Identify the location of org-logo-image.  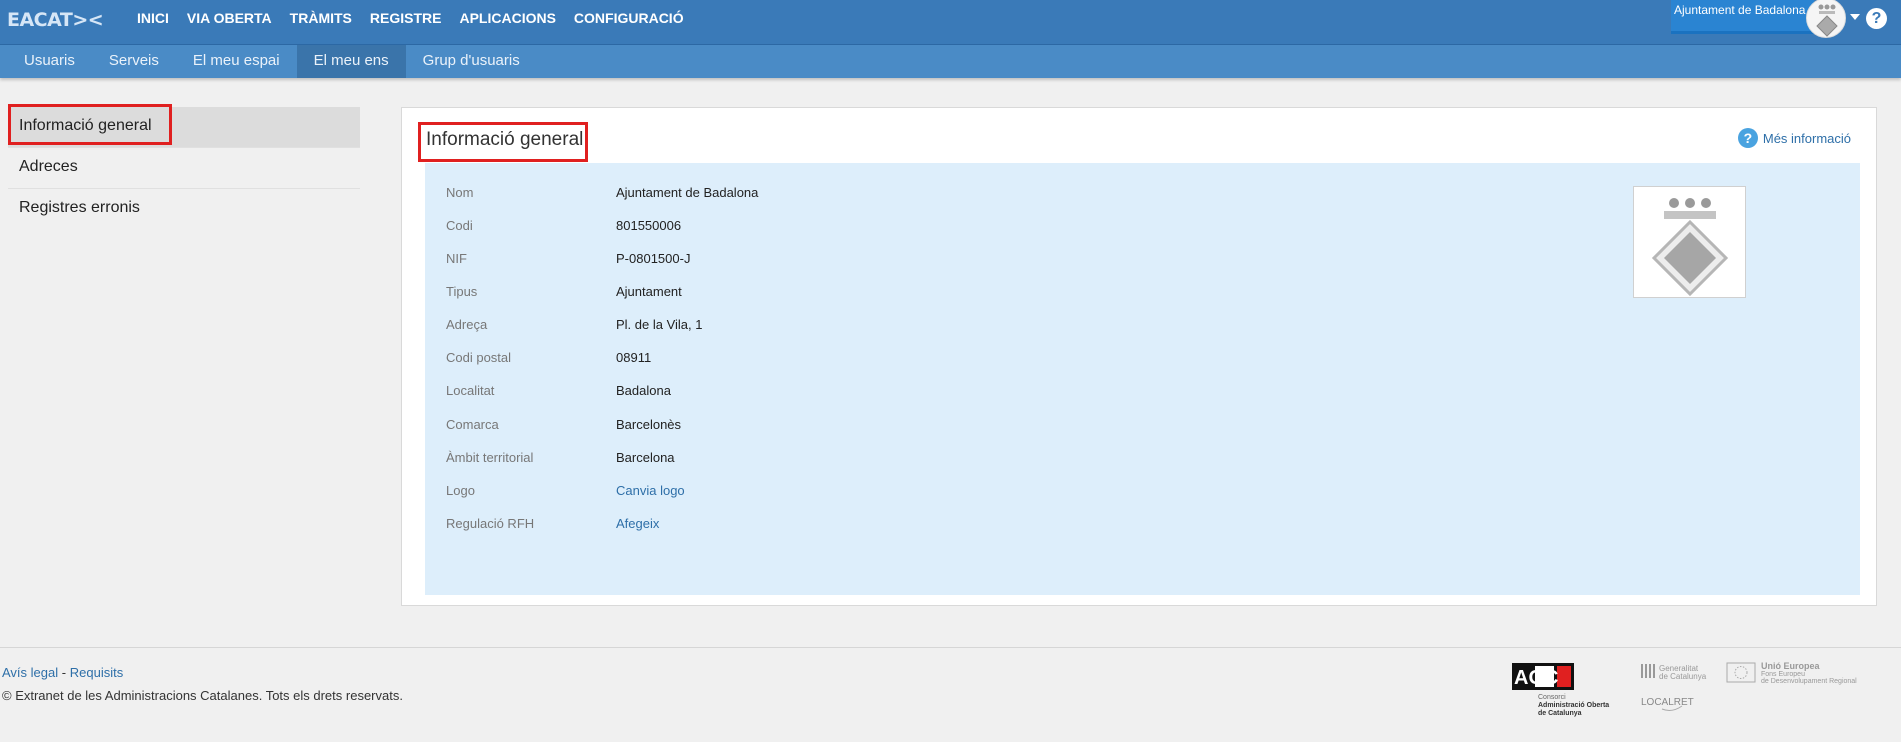
(1689, 242).